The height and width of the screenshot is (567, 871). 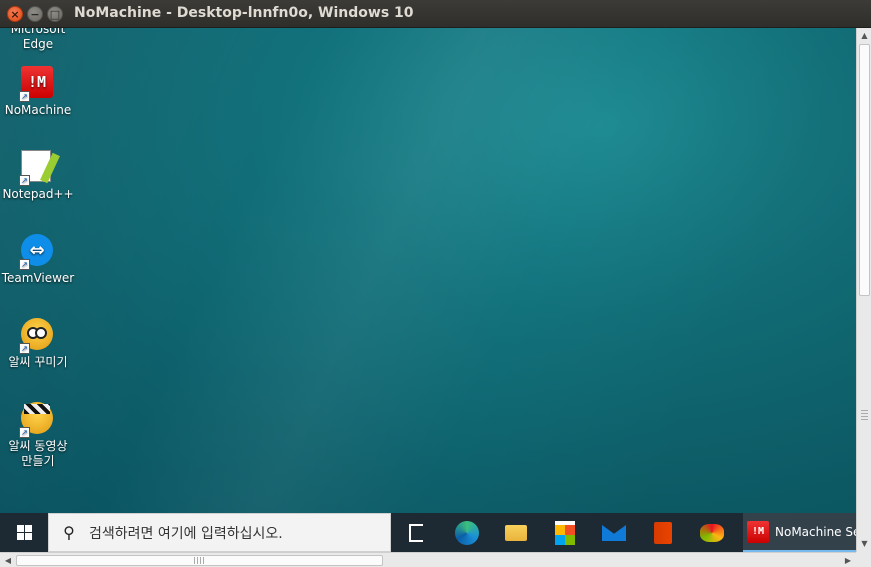 What do you see at coordinates (38, 453) in the screenshot?
I see `desktop-icon-label: 알씨 동영상 만들기` at bounding box center [38, 453].